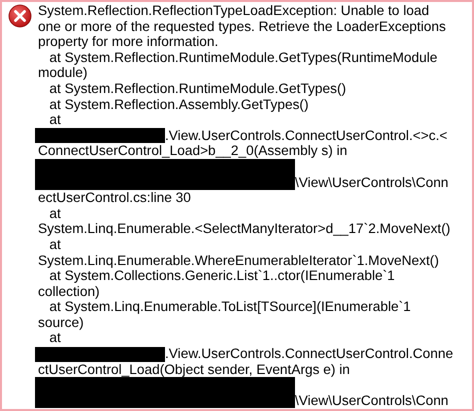 The height and width of the screenshot is (411, 474). Describe the element at coordinates (245, 229) in the screenshot. I see `error-text-line: System.Linq.Enumerable.<SelectManyIterator>d__17`2.MoveNext()` at that location.